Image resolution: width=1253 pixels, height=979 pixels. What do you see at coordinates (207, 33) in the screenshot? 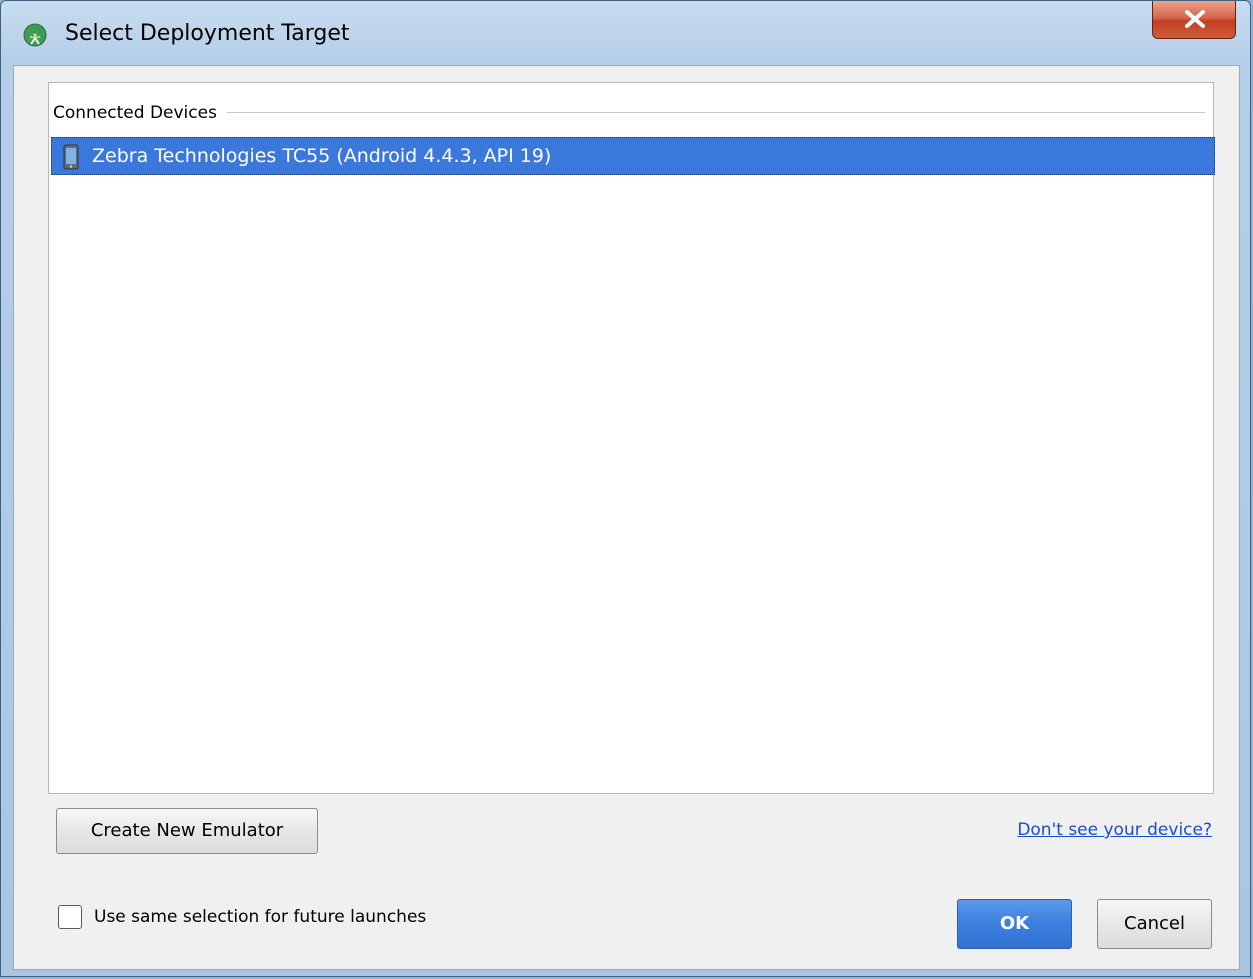
I see `dialog-title: Select Deployment Target` at bounding box center [207, 33].